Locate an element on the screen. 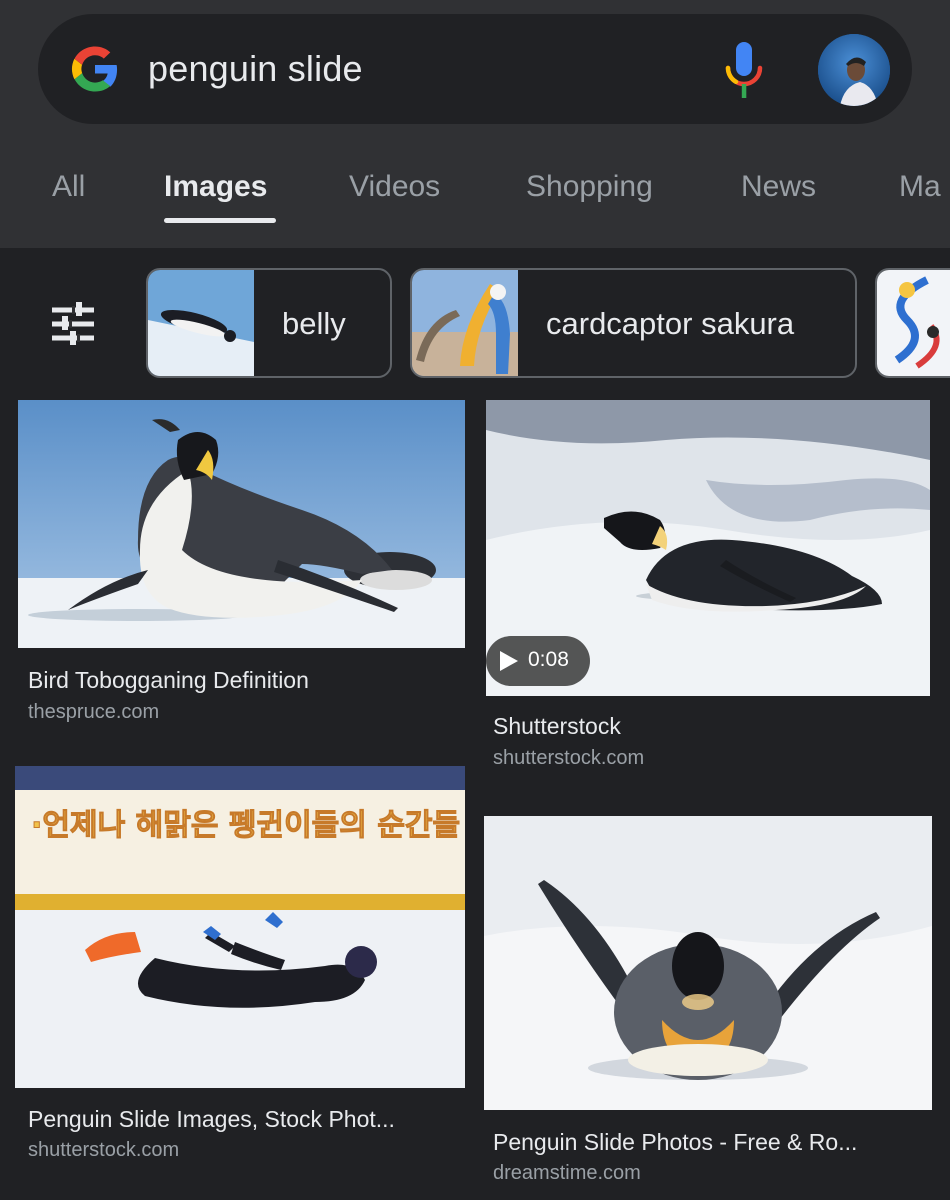 Image resolution: width=950 pixels, height=1200 pixels. tab-all: All is located at coordinates (68, 187).